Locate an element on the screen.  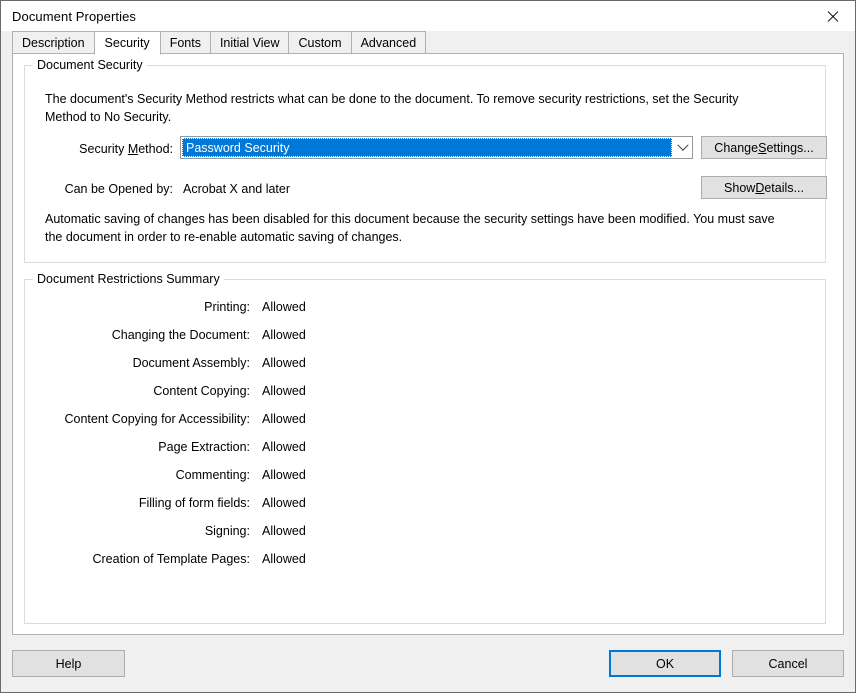
tab-fonts: Fonts is located at coordinates (185, 42).